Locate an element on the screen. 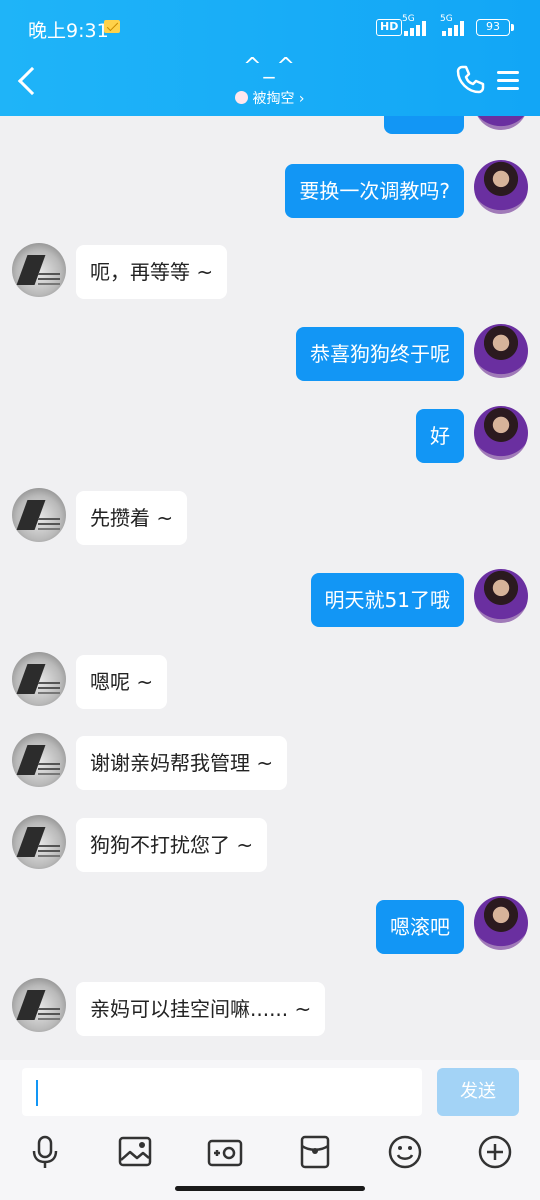  send-button: 发送 is located at coordinates (478, 1092).